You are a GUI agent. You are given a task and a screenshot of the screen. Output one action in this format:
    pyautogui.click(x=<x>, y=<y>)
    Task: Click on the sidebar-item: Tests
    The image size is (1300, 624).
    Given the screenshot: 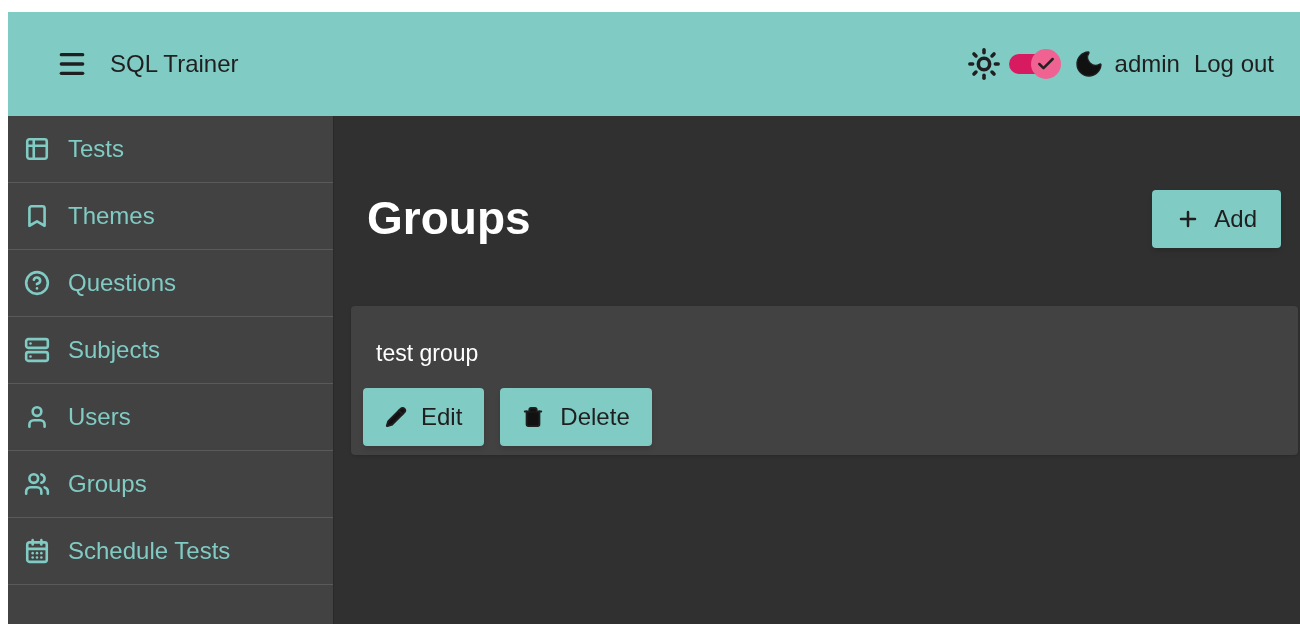 What is the action you would take?
    pyautogui.click(x=170, y=149)
    